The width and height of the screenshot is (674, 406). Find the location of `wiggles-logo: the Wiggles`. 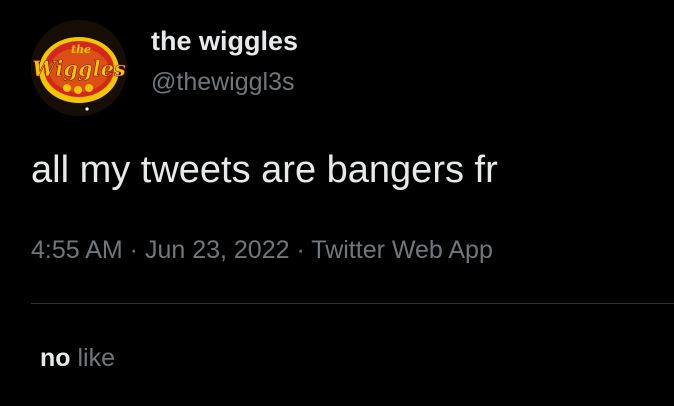

wiggles-logo: the Wiggles is located at coordinates (79, 68).